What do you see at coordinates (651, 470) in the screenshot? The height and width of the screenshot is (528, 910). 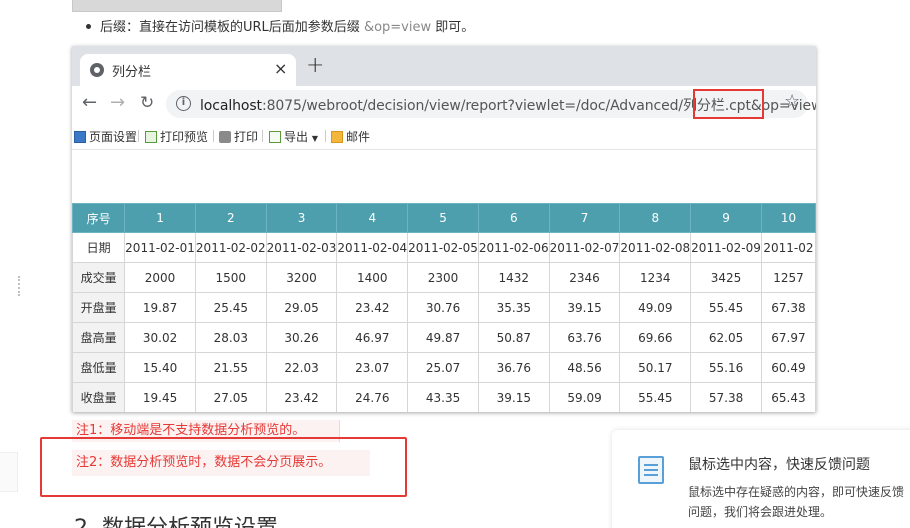 I see `feedback-document-icon` at bounding box center [651, 470].